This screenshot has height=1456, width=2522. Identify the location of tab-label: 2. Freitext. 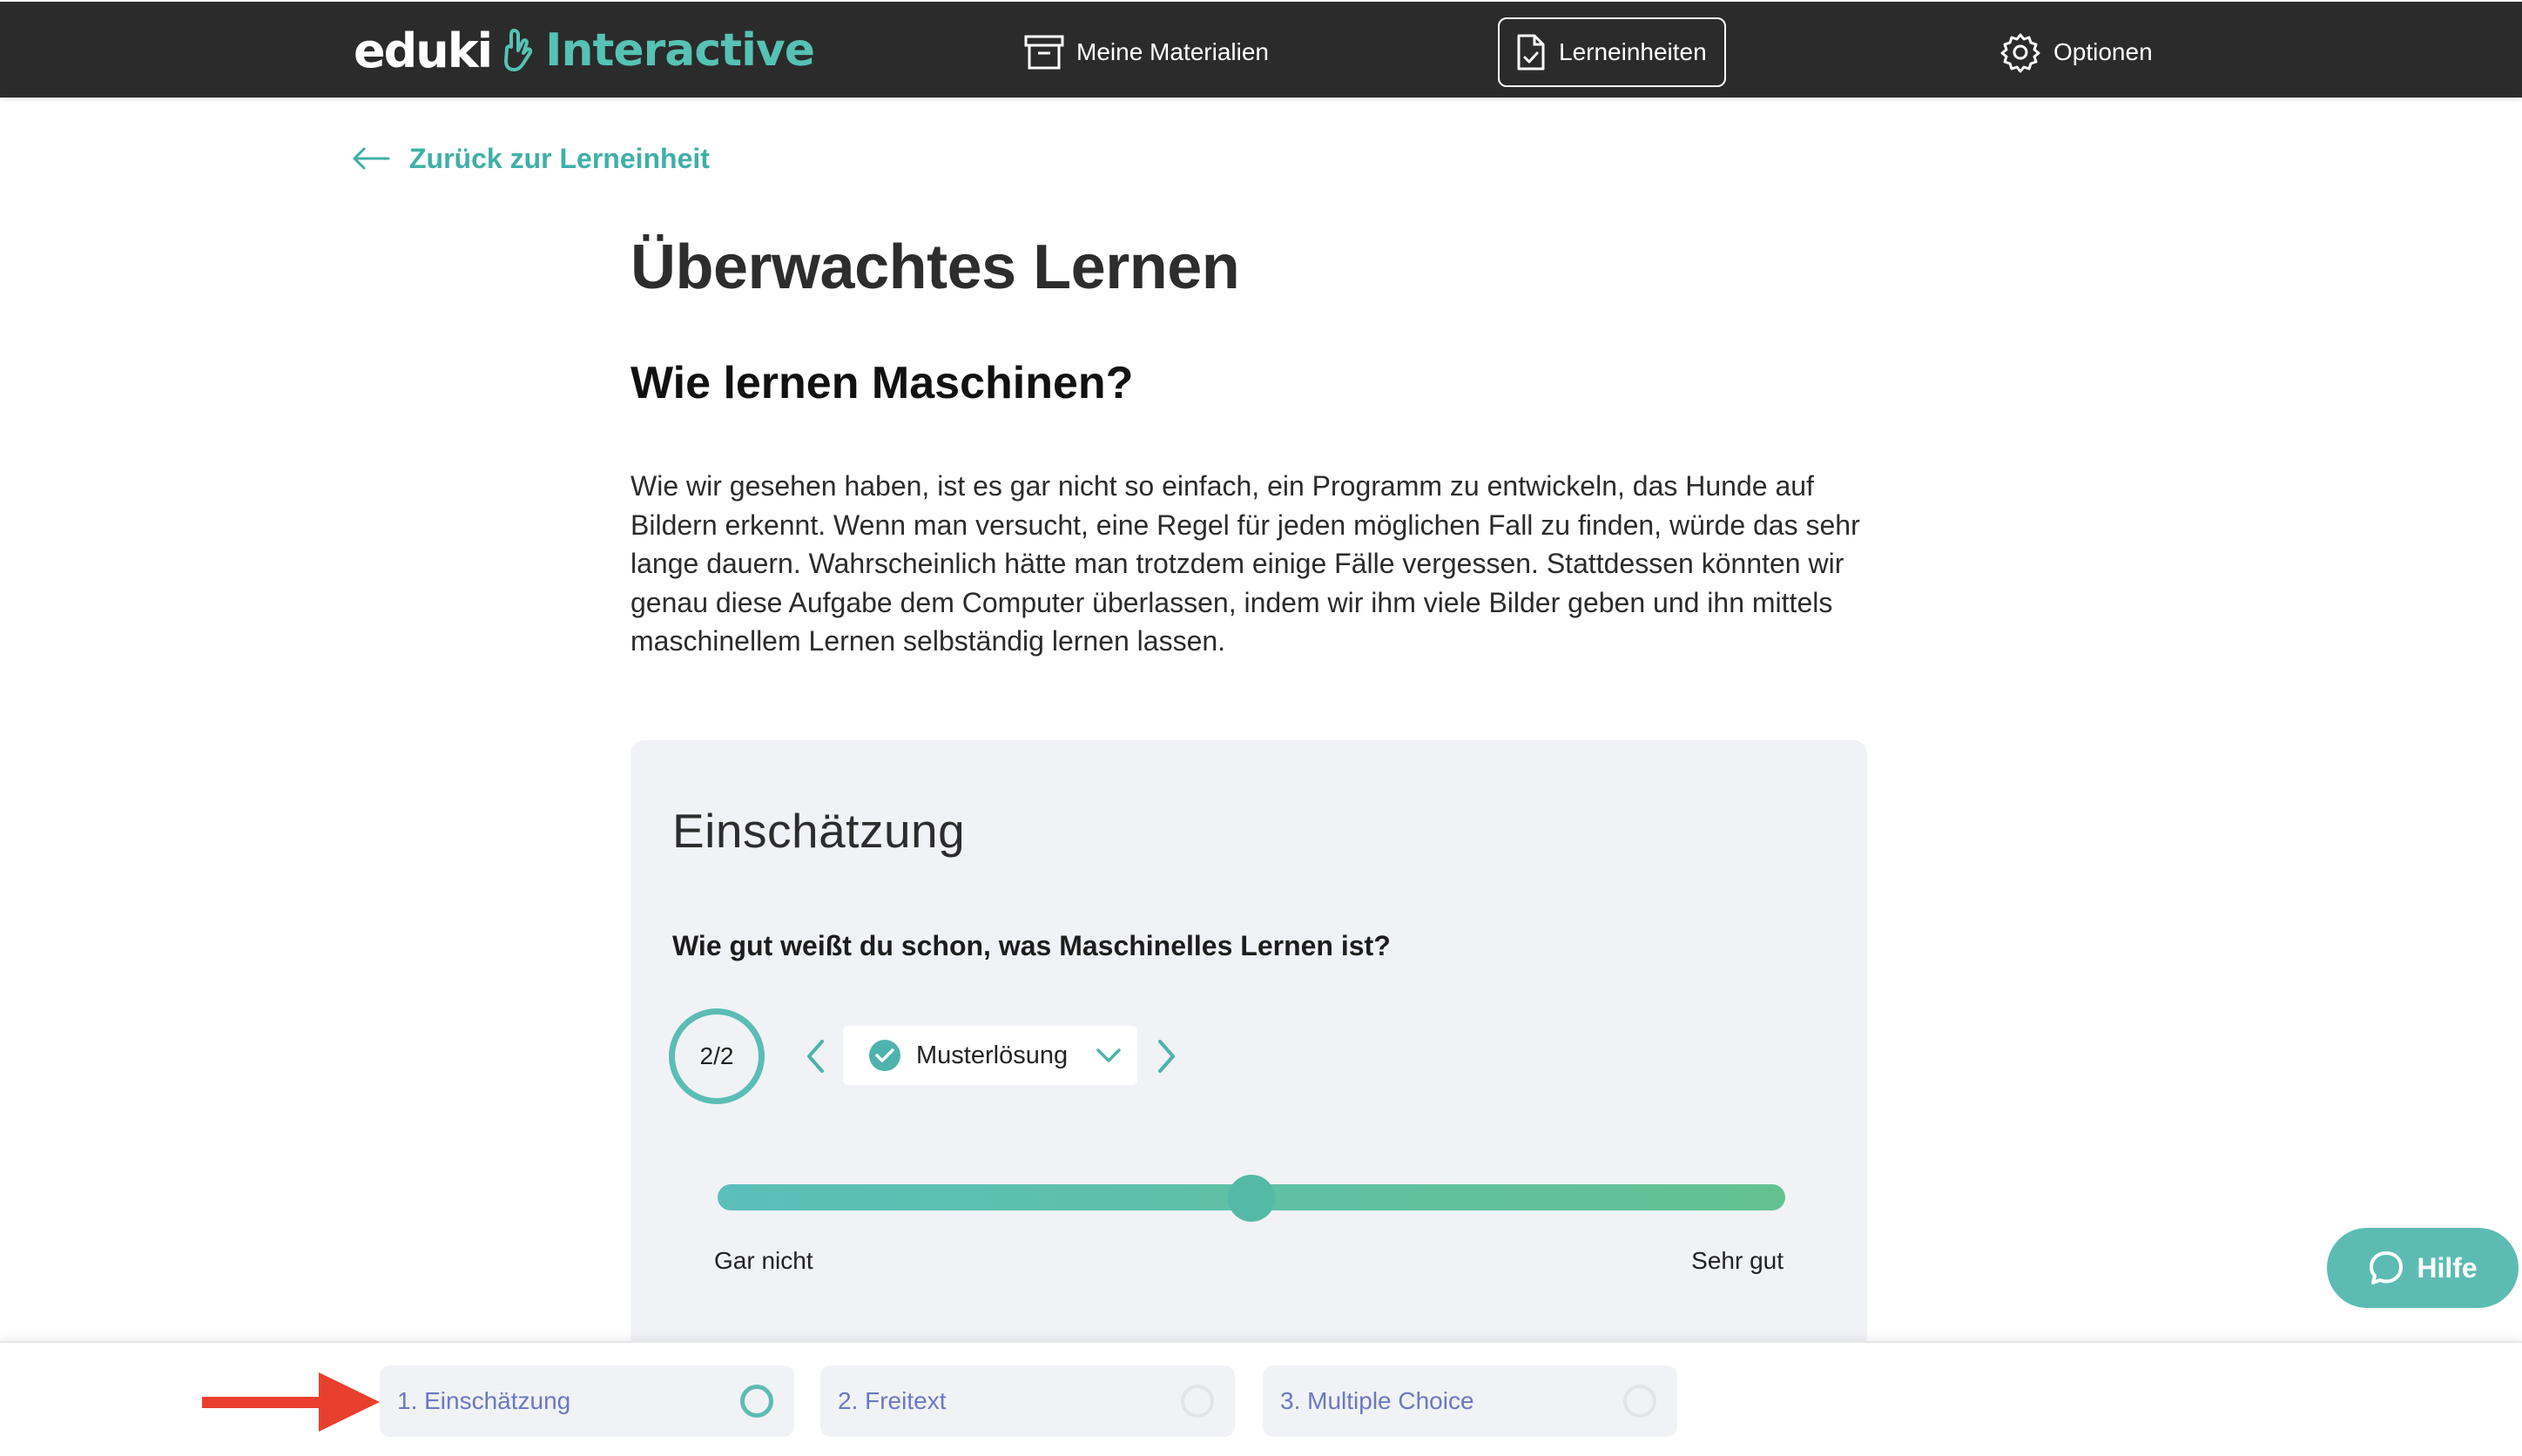
(892, 1400).